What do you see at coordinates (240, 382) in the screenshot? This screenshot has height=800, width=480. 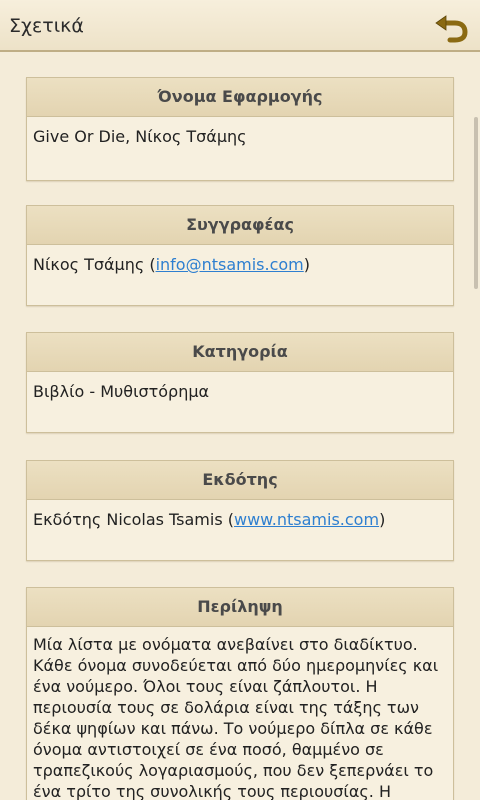 I see `category-card: Κατηγορία Βιβλίο - Μυθιστόρημα` at bounding box center [240, 382].